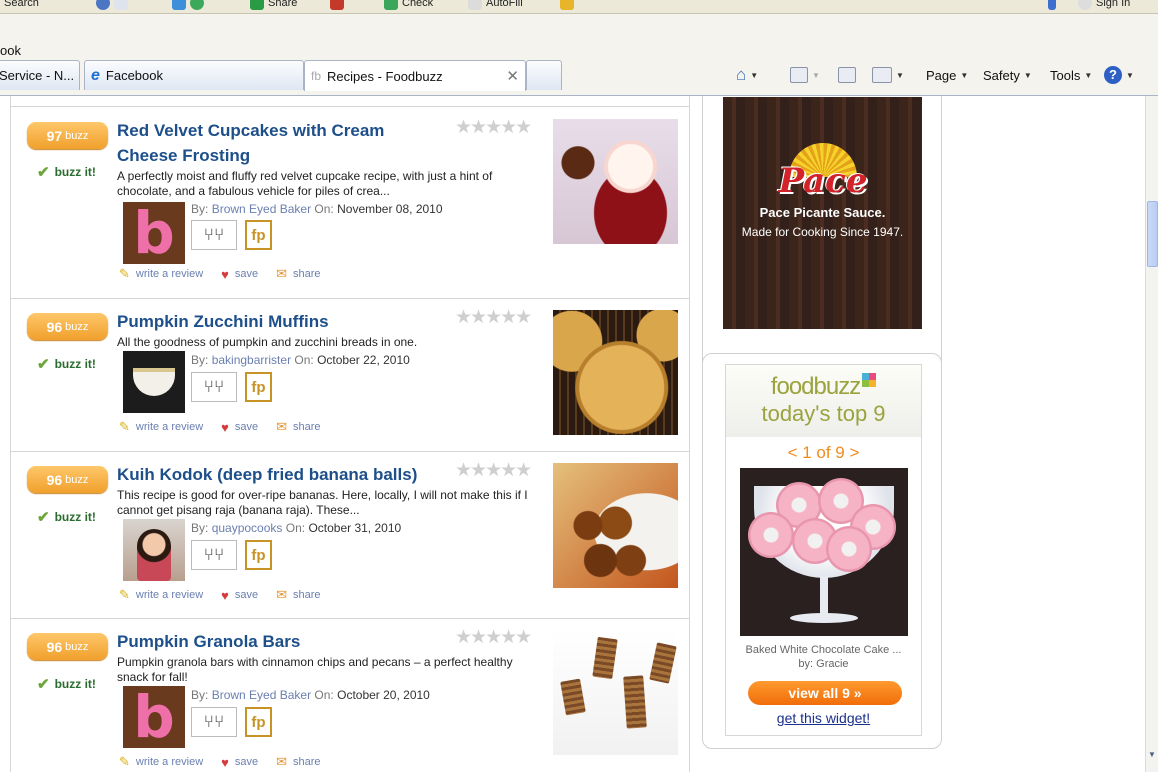 Image resolution: width=1158 pixels, height=772 pixels. Describe the element at coordinates (247, 528) in the screenshot. I see `author-link: quaypocooks` at that location.